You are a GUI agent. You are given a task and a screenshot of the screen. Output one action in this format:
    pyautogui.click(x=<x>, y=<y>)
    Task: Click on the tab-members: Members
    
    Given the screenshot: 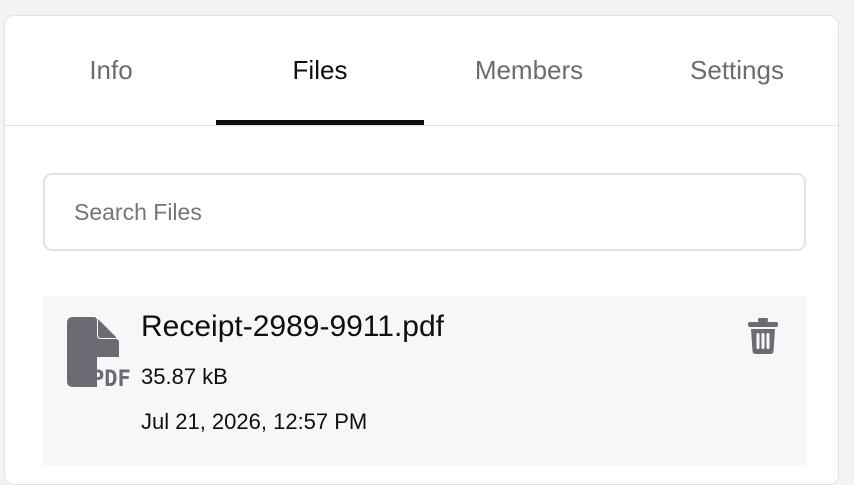 What is the action you would take?
    pyautogui.click(x=529, y=71)
    